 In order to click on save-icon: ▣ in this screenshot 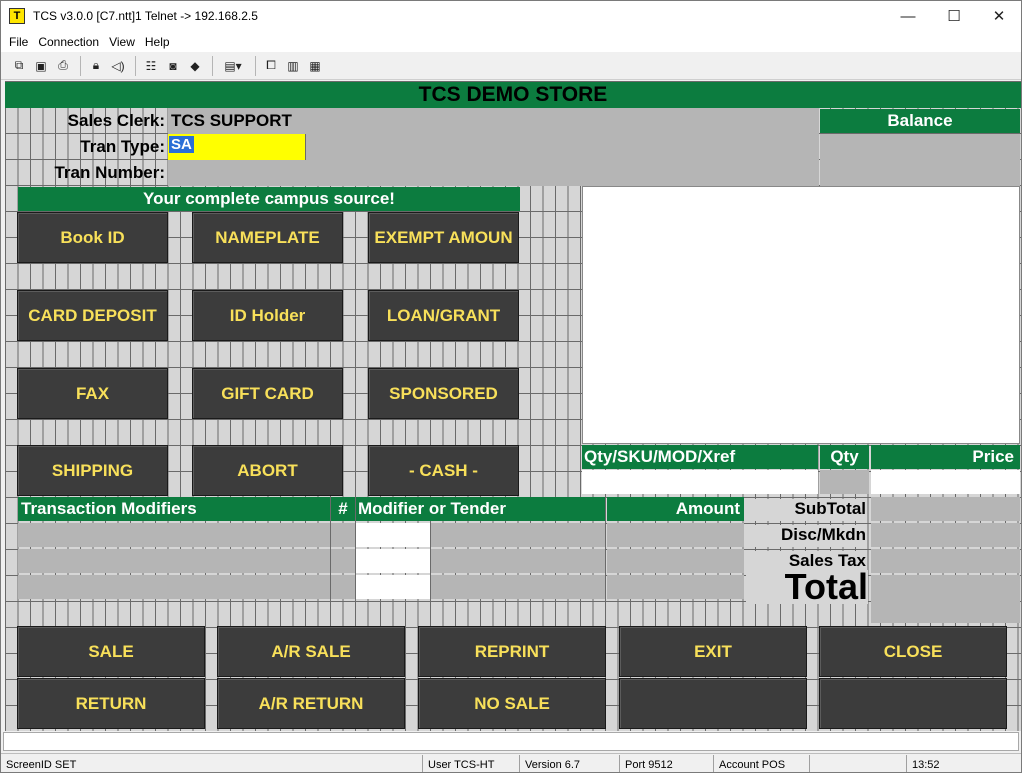, I will do `click(41, 66)`.